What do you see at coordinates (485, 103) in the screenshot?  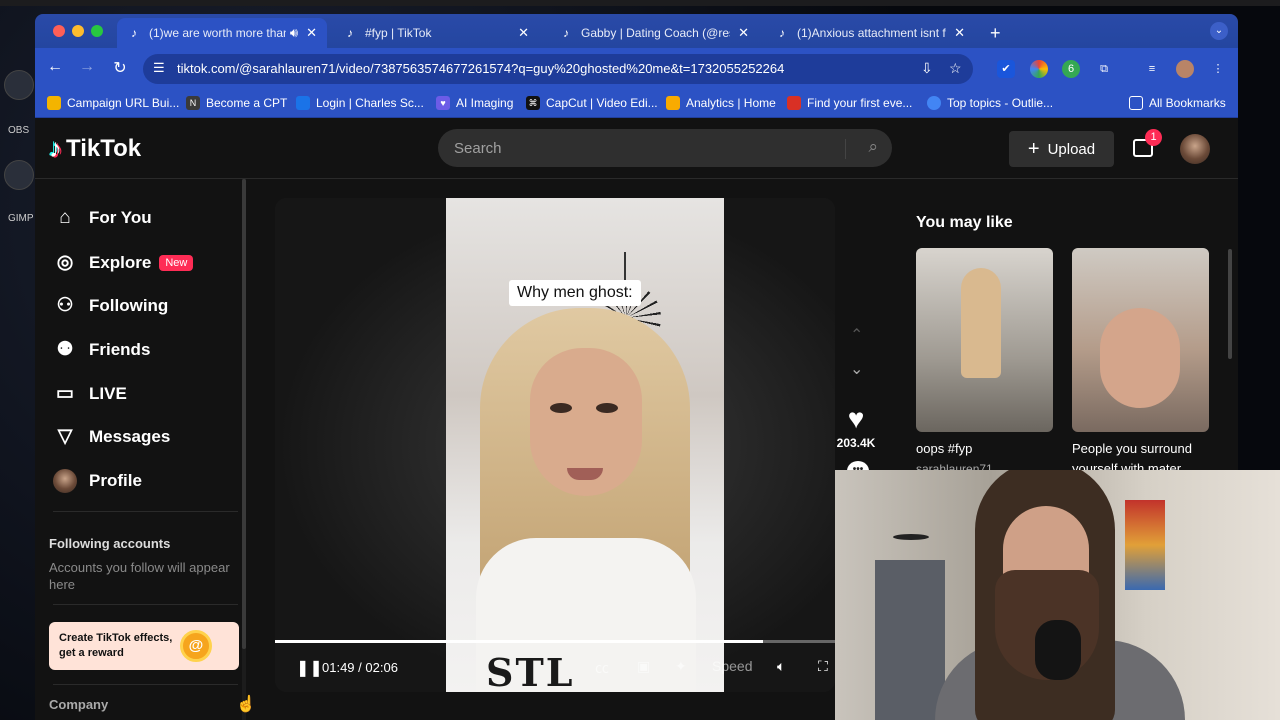 I see `bookmark-label: AI Imaging` at bounding box center [485, 103].